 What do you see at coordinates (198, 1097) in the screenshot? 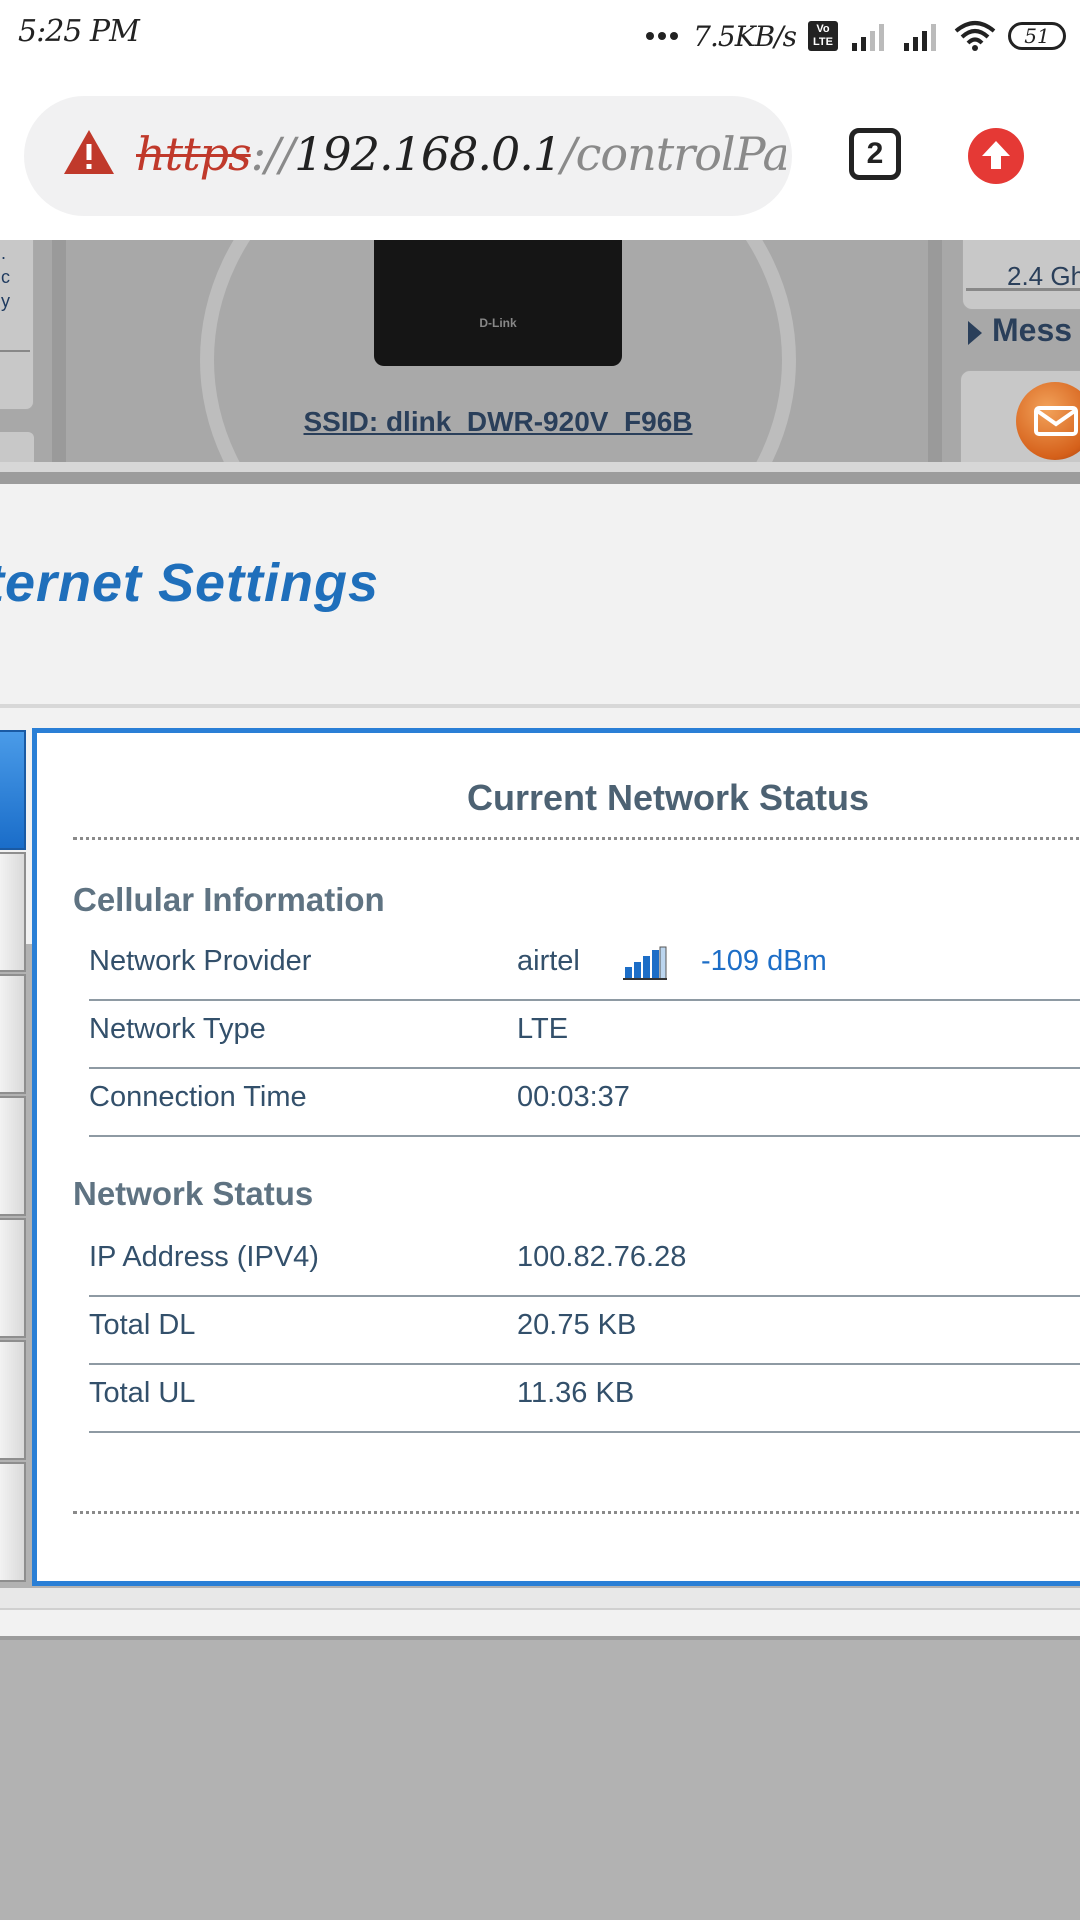
I see `row-label: Connection Time` at bounding box center [198, 1097].